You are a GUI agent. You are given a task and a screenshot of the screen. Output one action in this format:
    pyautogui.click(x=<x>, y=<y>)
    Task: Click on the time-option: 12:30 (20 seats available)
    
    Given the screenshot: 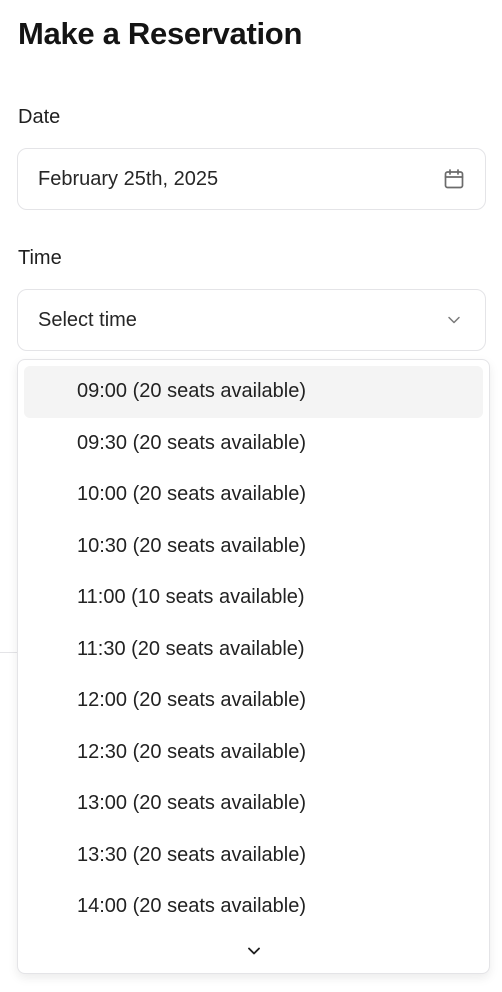 What is the action you would take?
    pyautogui.click(x=253, y=753)
    